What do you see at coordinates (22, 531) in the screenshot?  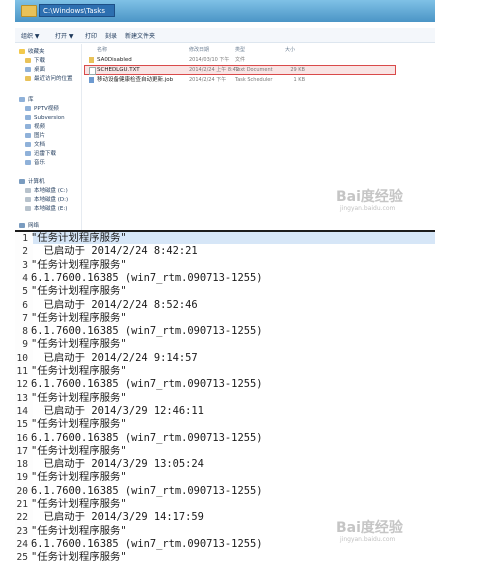 I see `line-number: 23` at bounding box center [22, 531].